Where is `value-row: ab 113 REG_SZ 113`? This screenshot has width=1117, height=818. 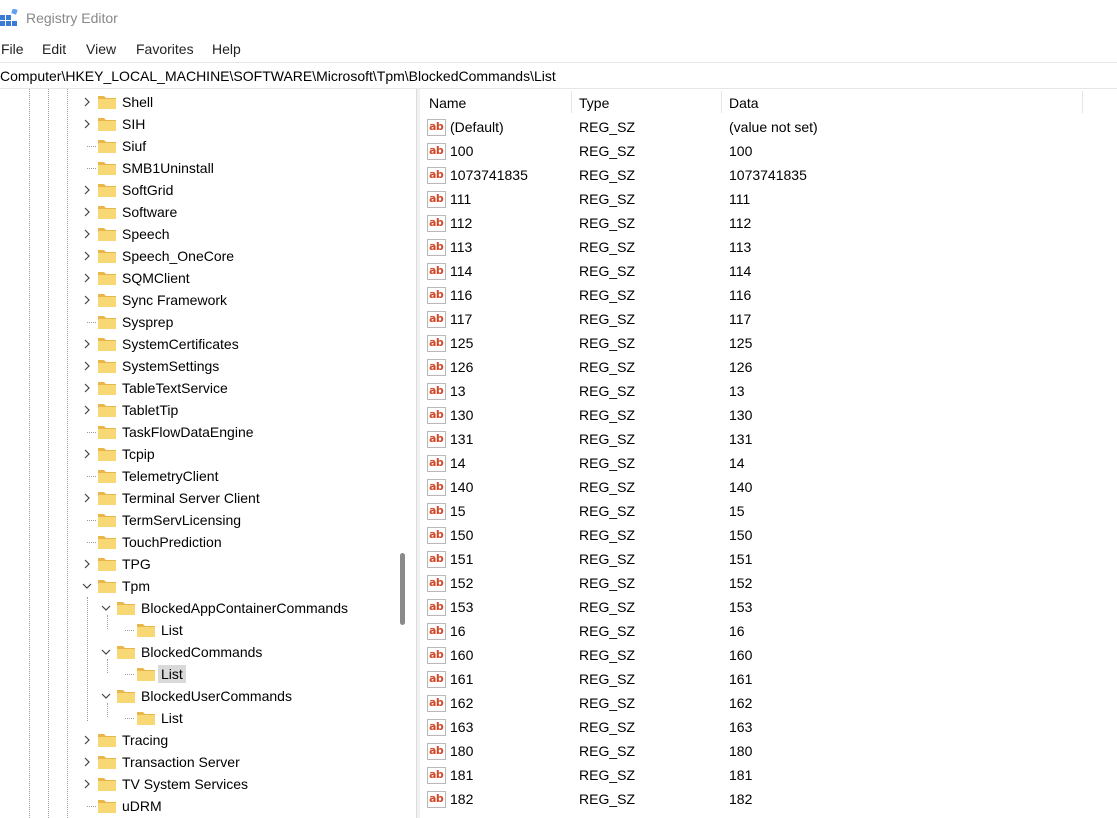 value-row: ab 113 REG_SZ 113 is located at coordinates (769, 248).